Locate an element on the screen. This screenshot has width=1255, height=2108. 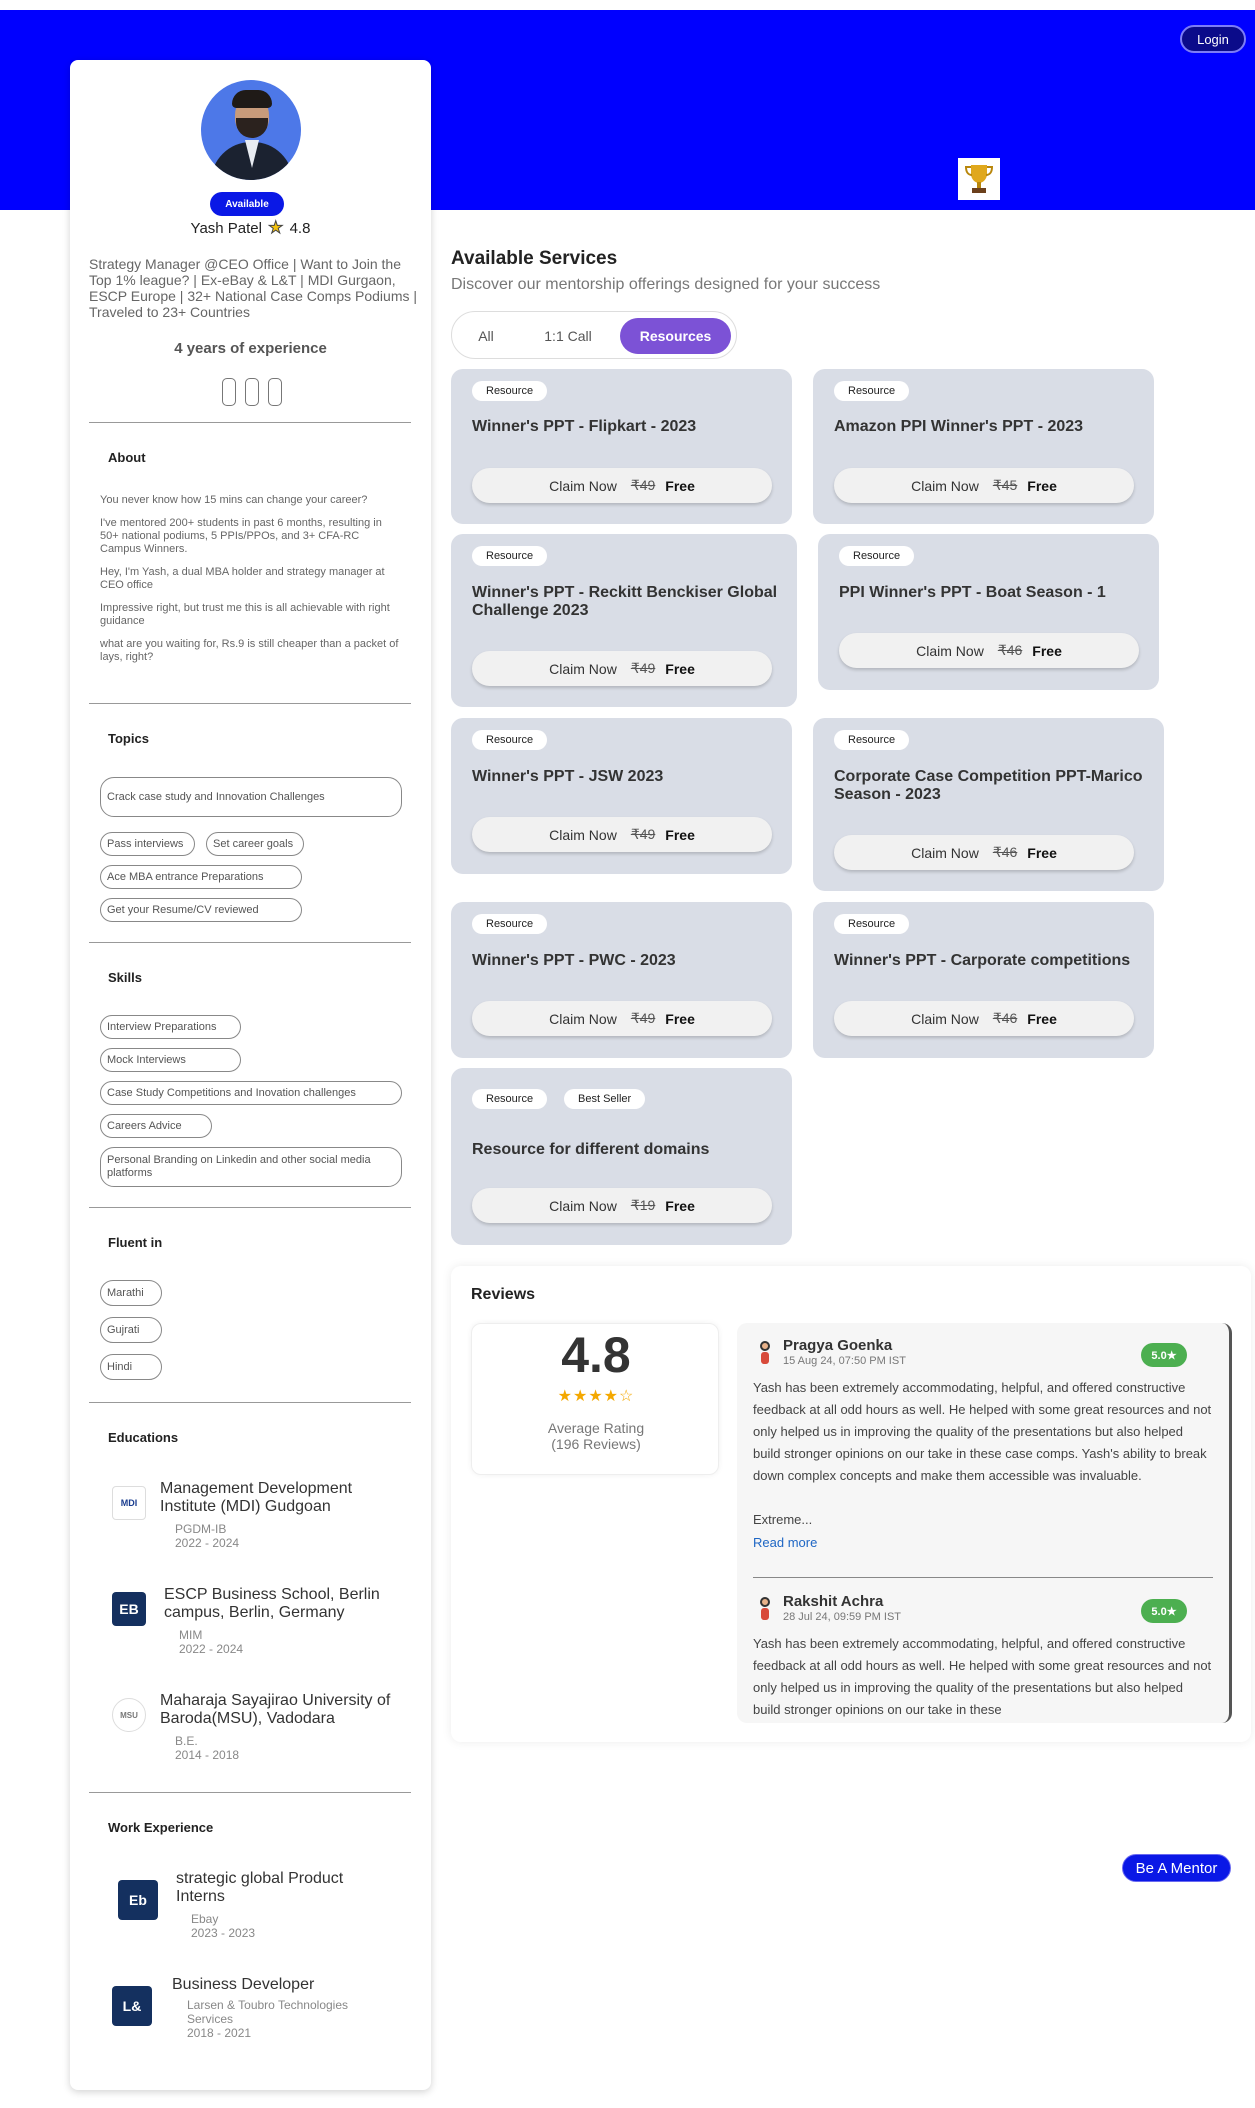
tab-all: All is located at coordinates (486, 336).